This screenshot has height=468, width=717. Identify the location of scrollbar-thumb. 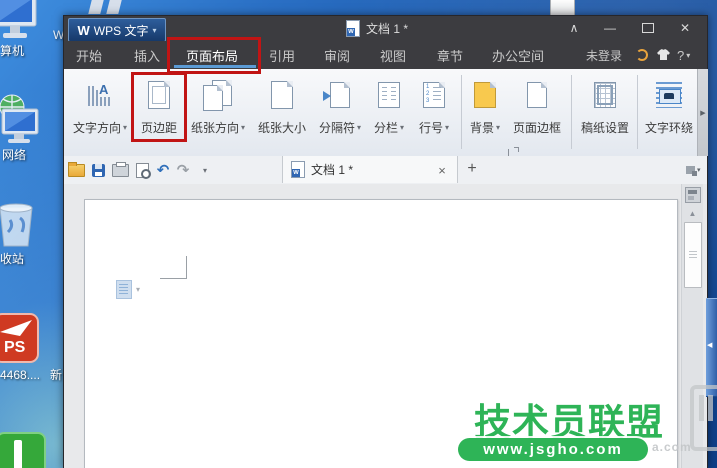
(693, 255).